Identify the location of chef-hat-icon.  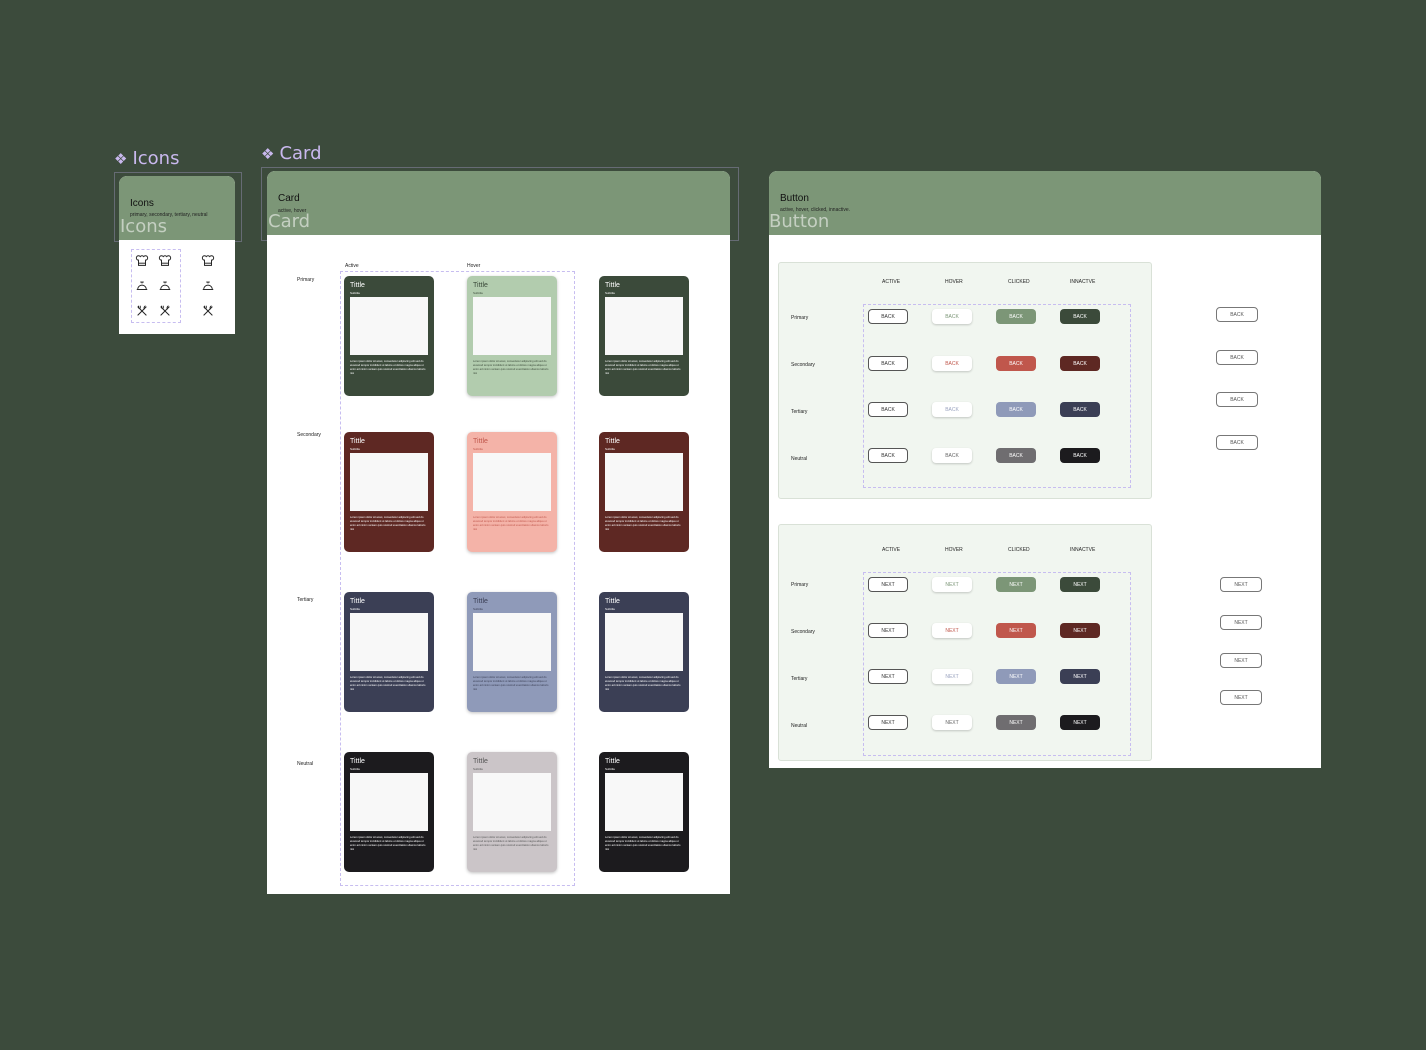
(142, 261).